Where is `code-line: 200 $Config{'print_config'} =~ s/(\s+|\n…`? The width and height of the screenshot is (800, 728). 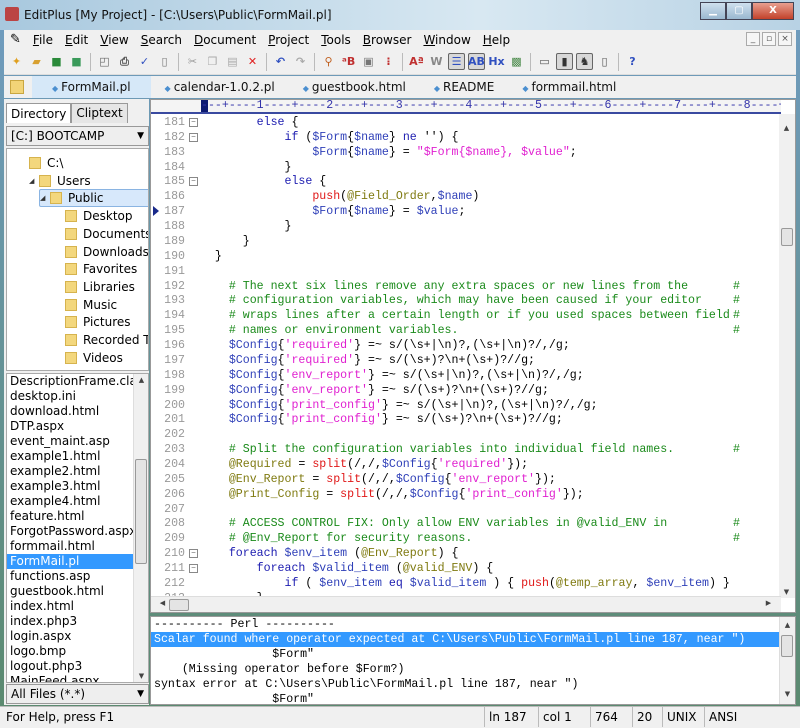
code-line: 200 $Config{'print_config'} =~ s/(\s+|\n… is located at coordinates (466, 405).